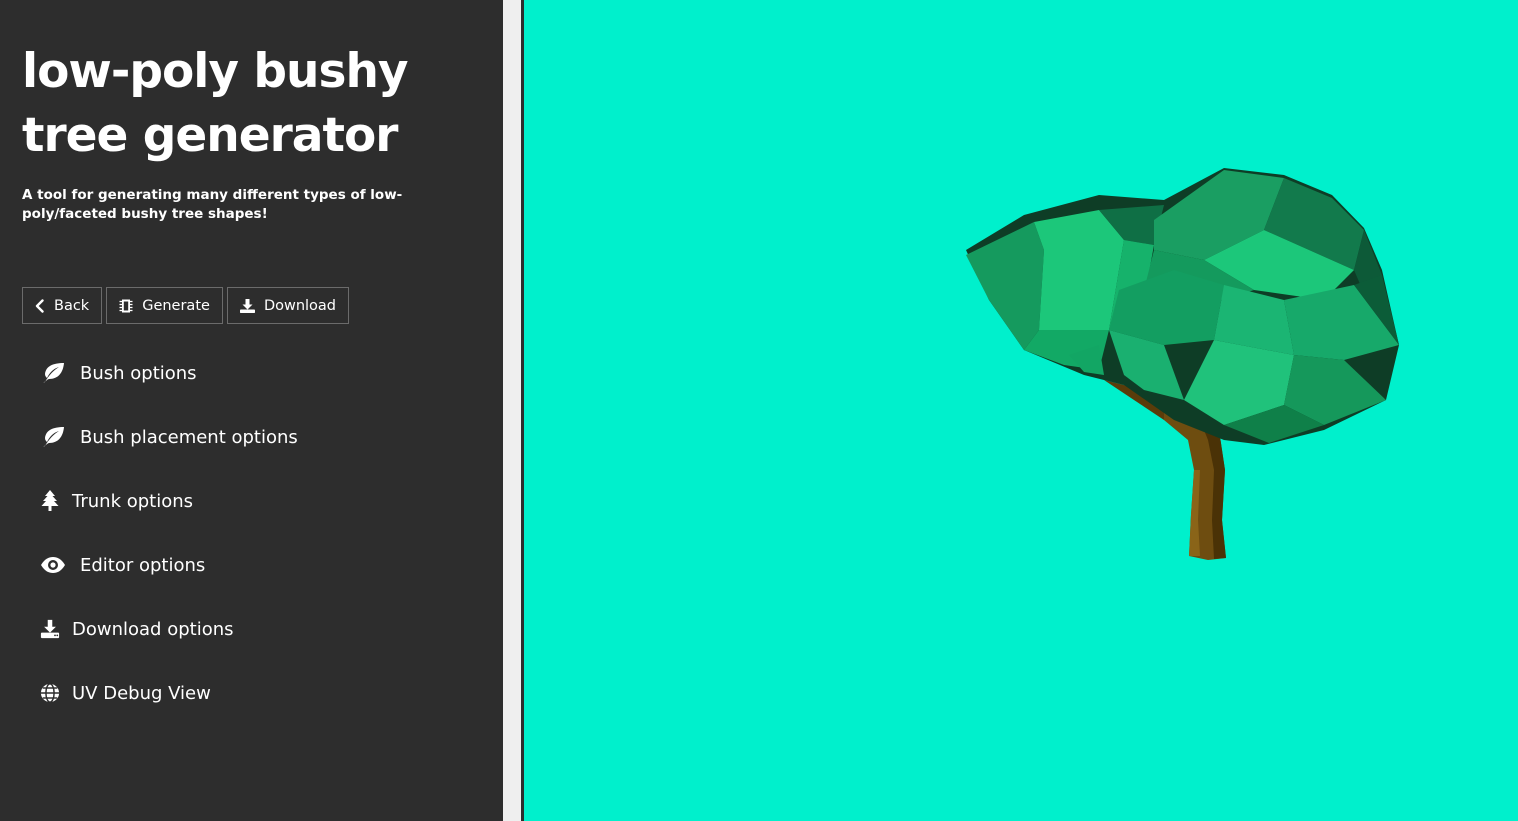 This screenshot has height=821, width=1518. What do you see at coordinates (138, 373) in the screenshot?
I see `menu-item-label: Bush options` at bounding box center [138, 373].